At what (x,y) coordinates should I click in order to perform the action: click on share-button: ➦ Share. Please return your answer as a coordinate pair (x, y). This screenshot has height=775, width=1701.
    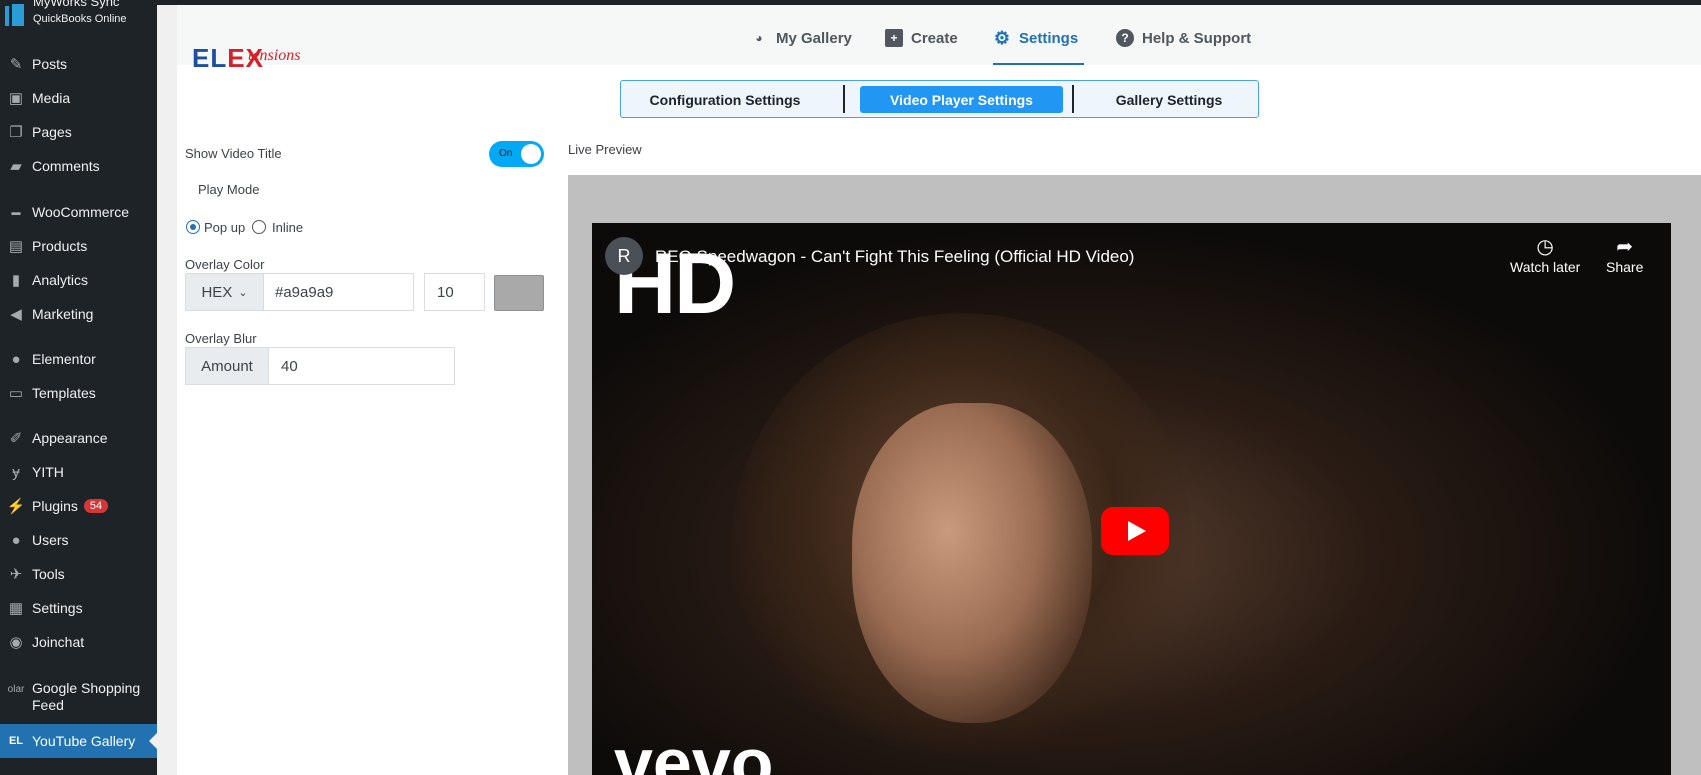
    Looking at the image, I should click on (1624, 255).